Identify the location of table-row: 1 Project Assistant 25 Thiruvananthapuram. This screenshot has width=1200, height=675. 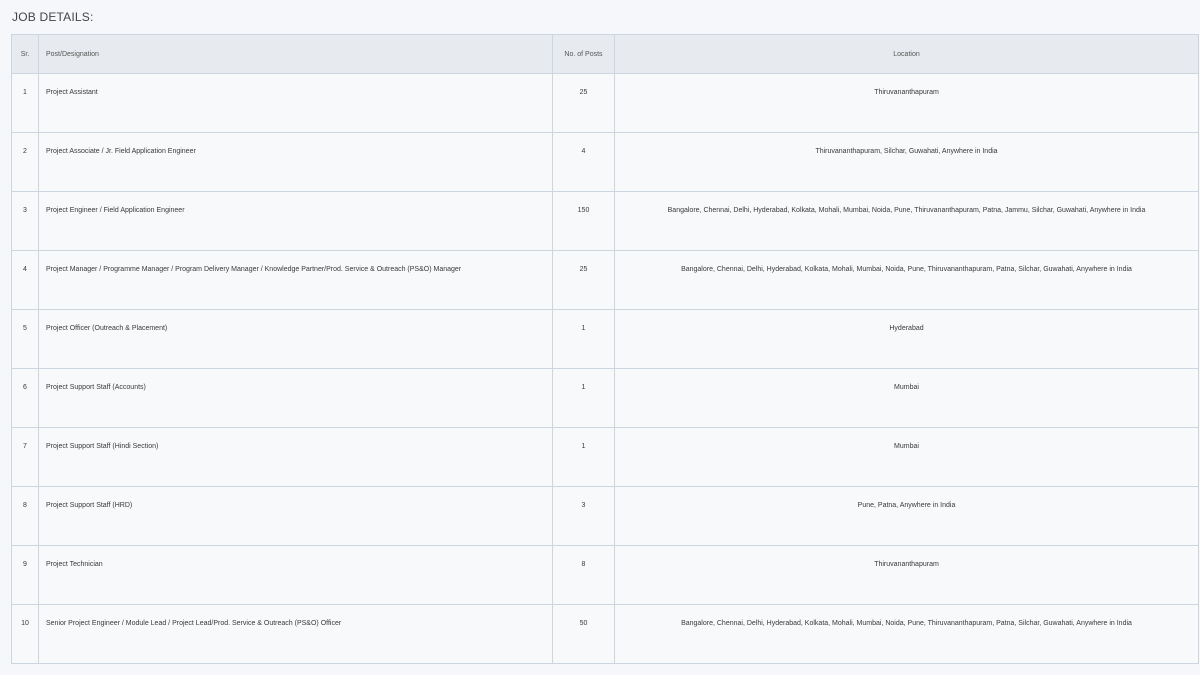
(605, 103).